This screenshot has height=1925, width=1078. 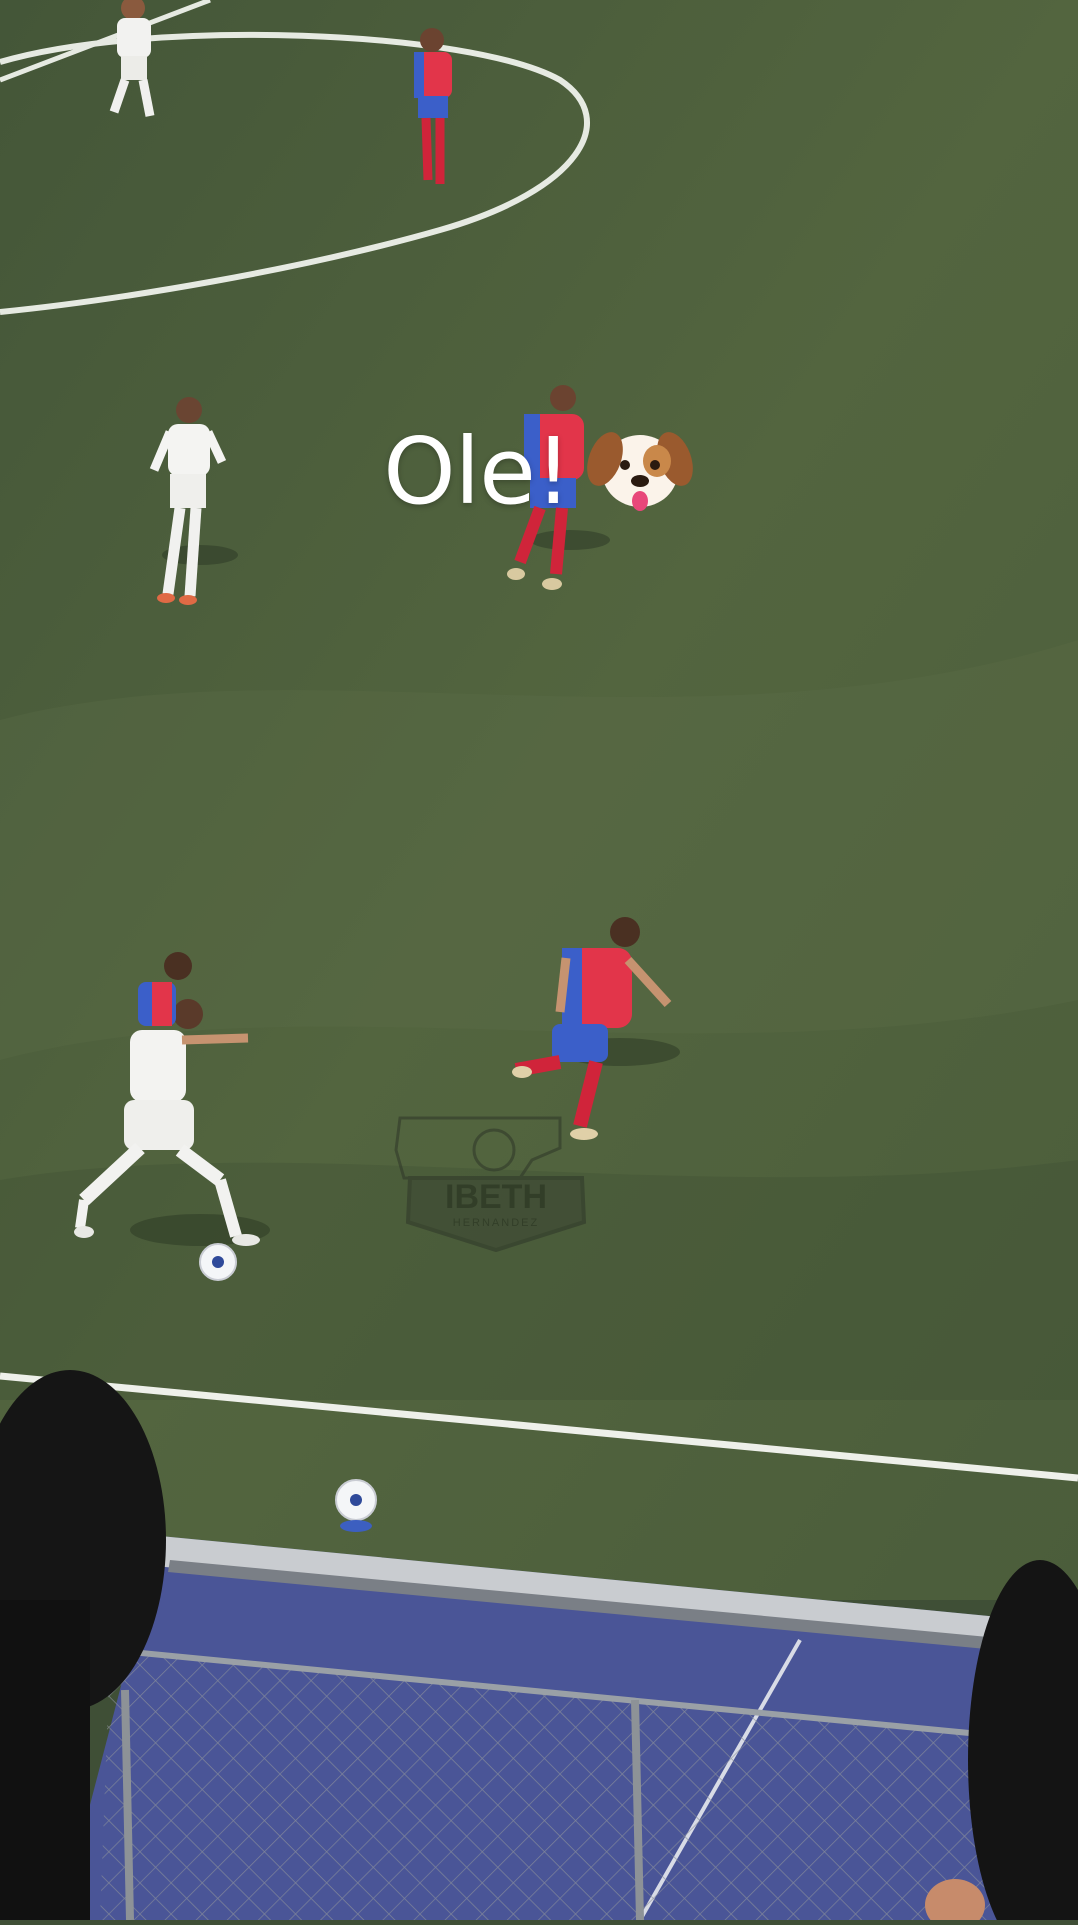 What do you see at coordinates (496, 1197) in the screenshot?
I see `watermark-name: IBETH` at bounding box center [496, 1197].